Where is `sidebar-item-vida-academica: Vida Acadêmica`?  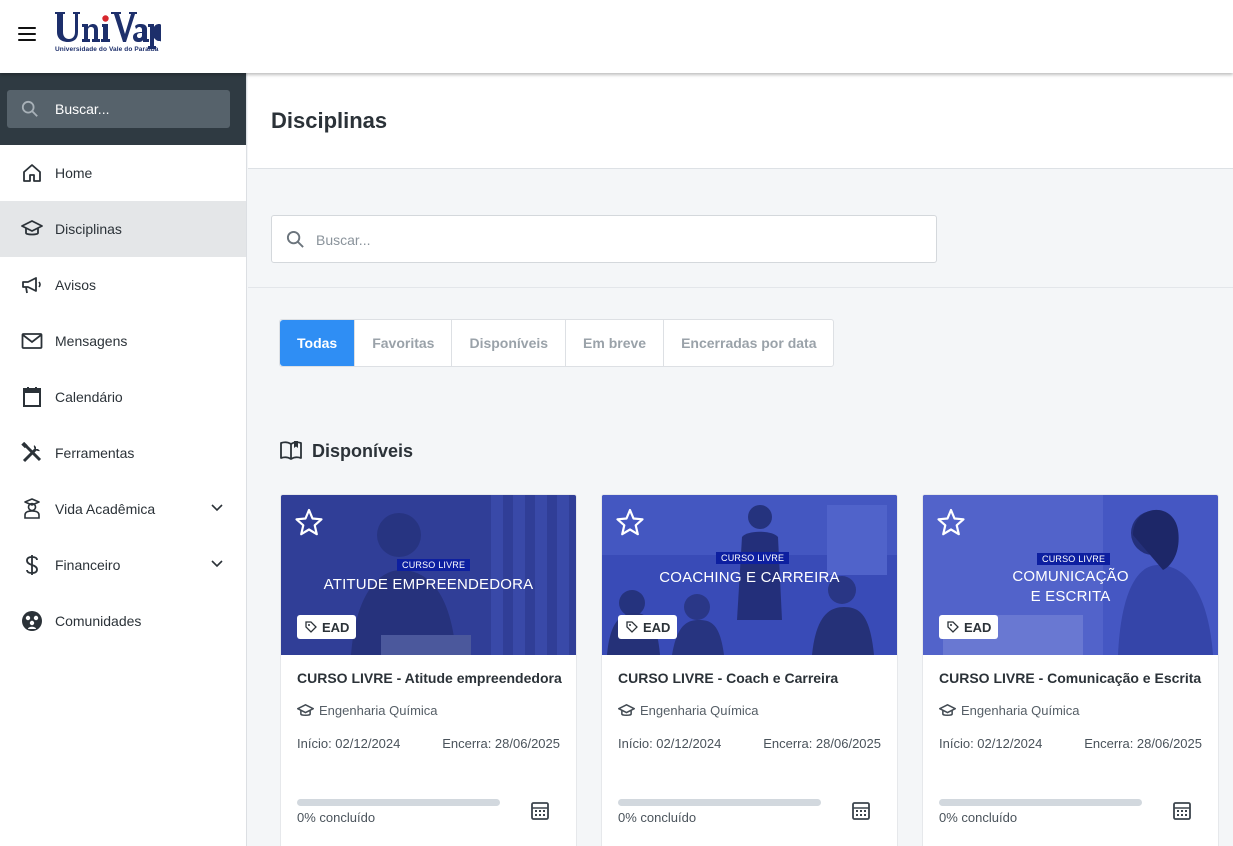
sidebar-item-vida-academica: Vida Acadêmica is located at coordinates (123, 509).